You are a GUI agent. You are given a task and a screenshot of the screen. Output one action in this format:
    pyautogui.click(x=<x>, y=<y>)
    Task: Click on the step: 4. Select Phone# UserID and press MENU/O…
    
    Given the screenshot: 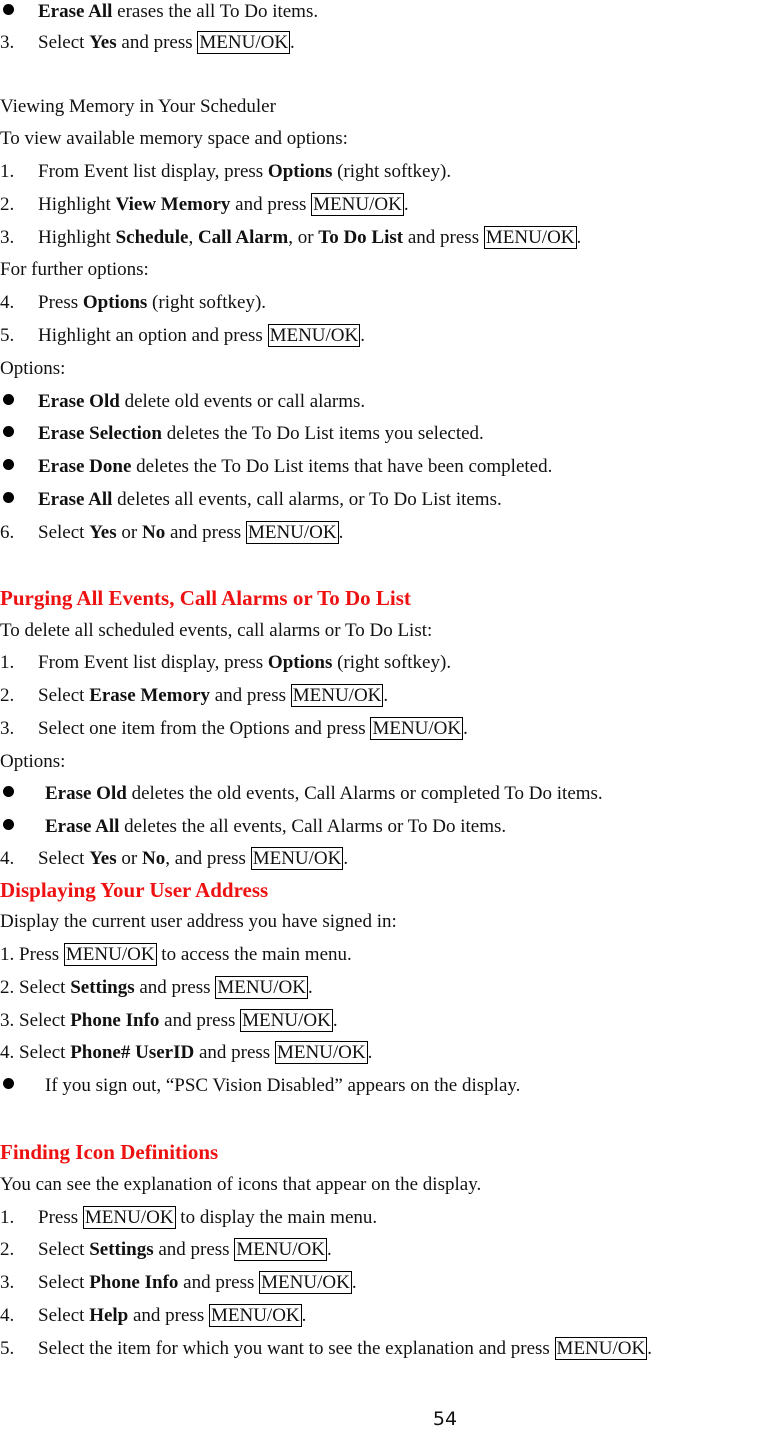 What is the action you would take?
    pyautogui.click(x=186, y=1052)
    